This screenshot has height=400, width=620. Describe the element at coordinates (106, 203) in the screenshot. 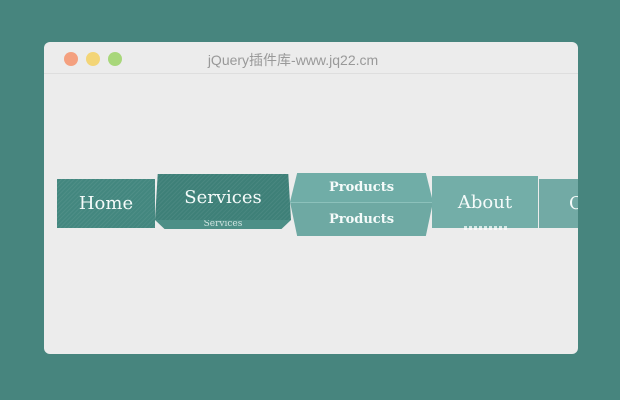

I see `menu-item-home: Home` at that location.